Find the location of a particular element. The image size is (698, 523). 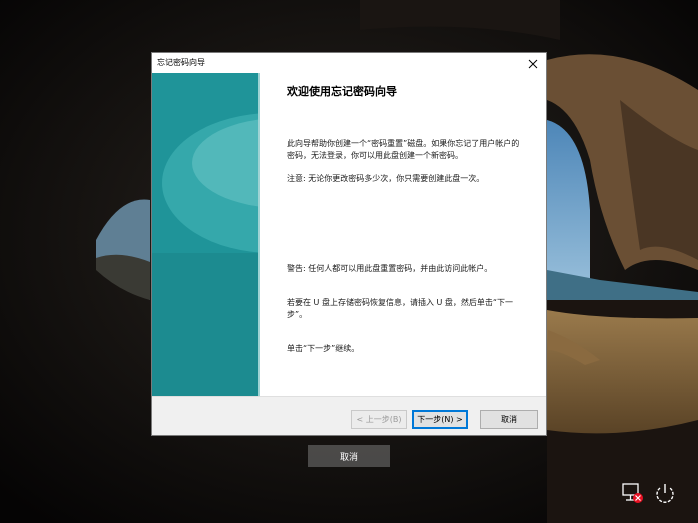

note-paragraph: 注意: 无论你更改密码多少次，你只需要创建此盘一次。 is located at coordinates (386, 178).